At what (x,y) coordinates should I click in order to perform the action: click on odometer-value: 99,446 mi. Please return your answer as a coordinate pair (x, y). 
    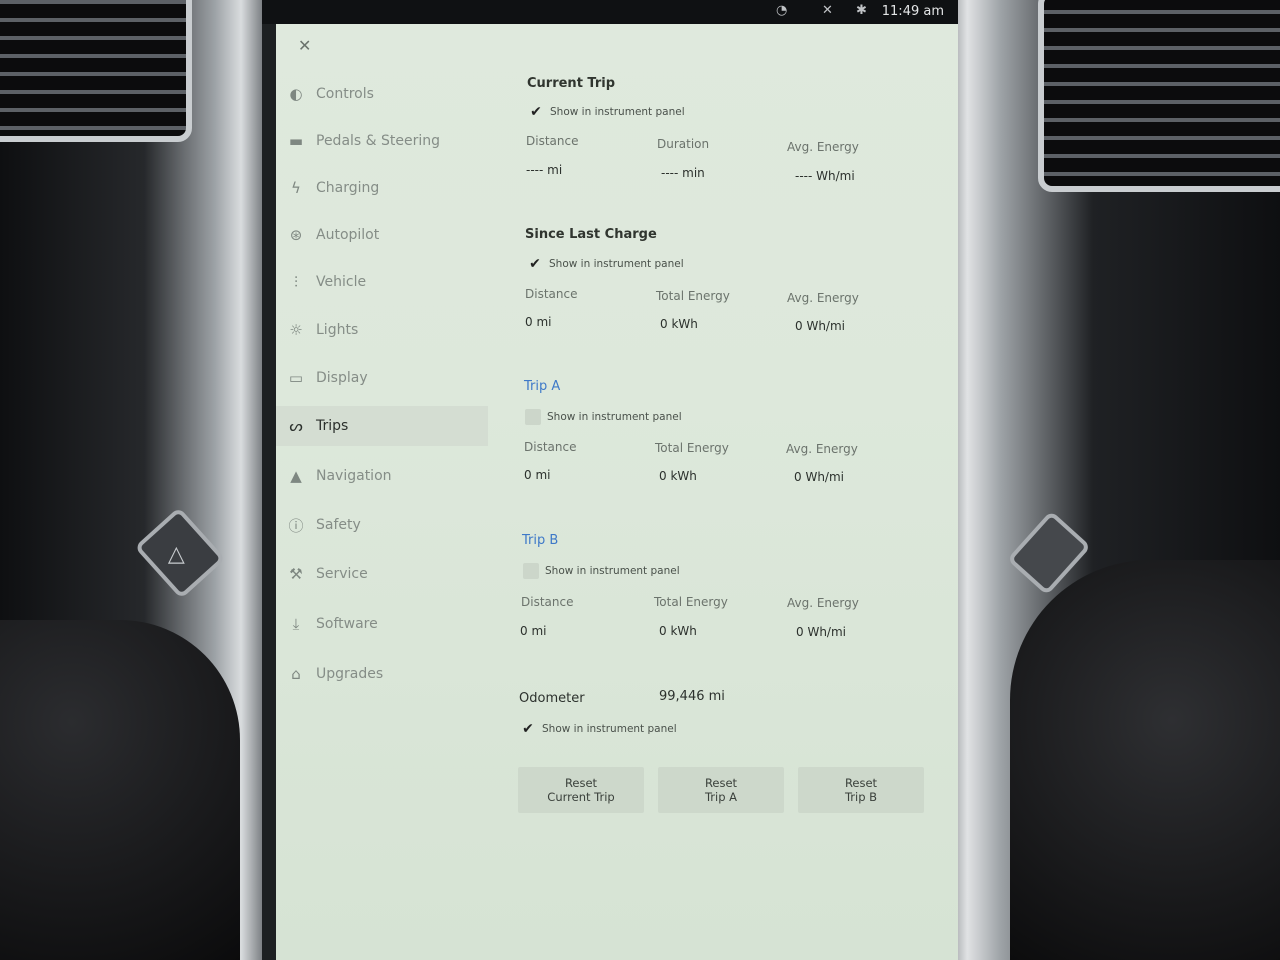
    Looking at the image, I should click on (692, 696).